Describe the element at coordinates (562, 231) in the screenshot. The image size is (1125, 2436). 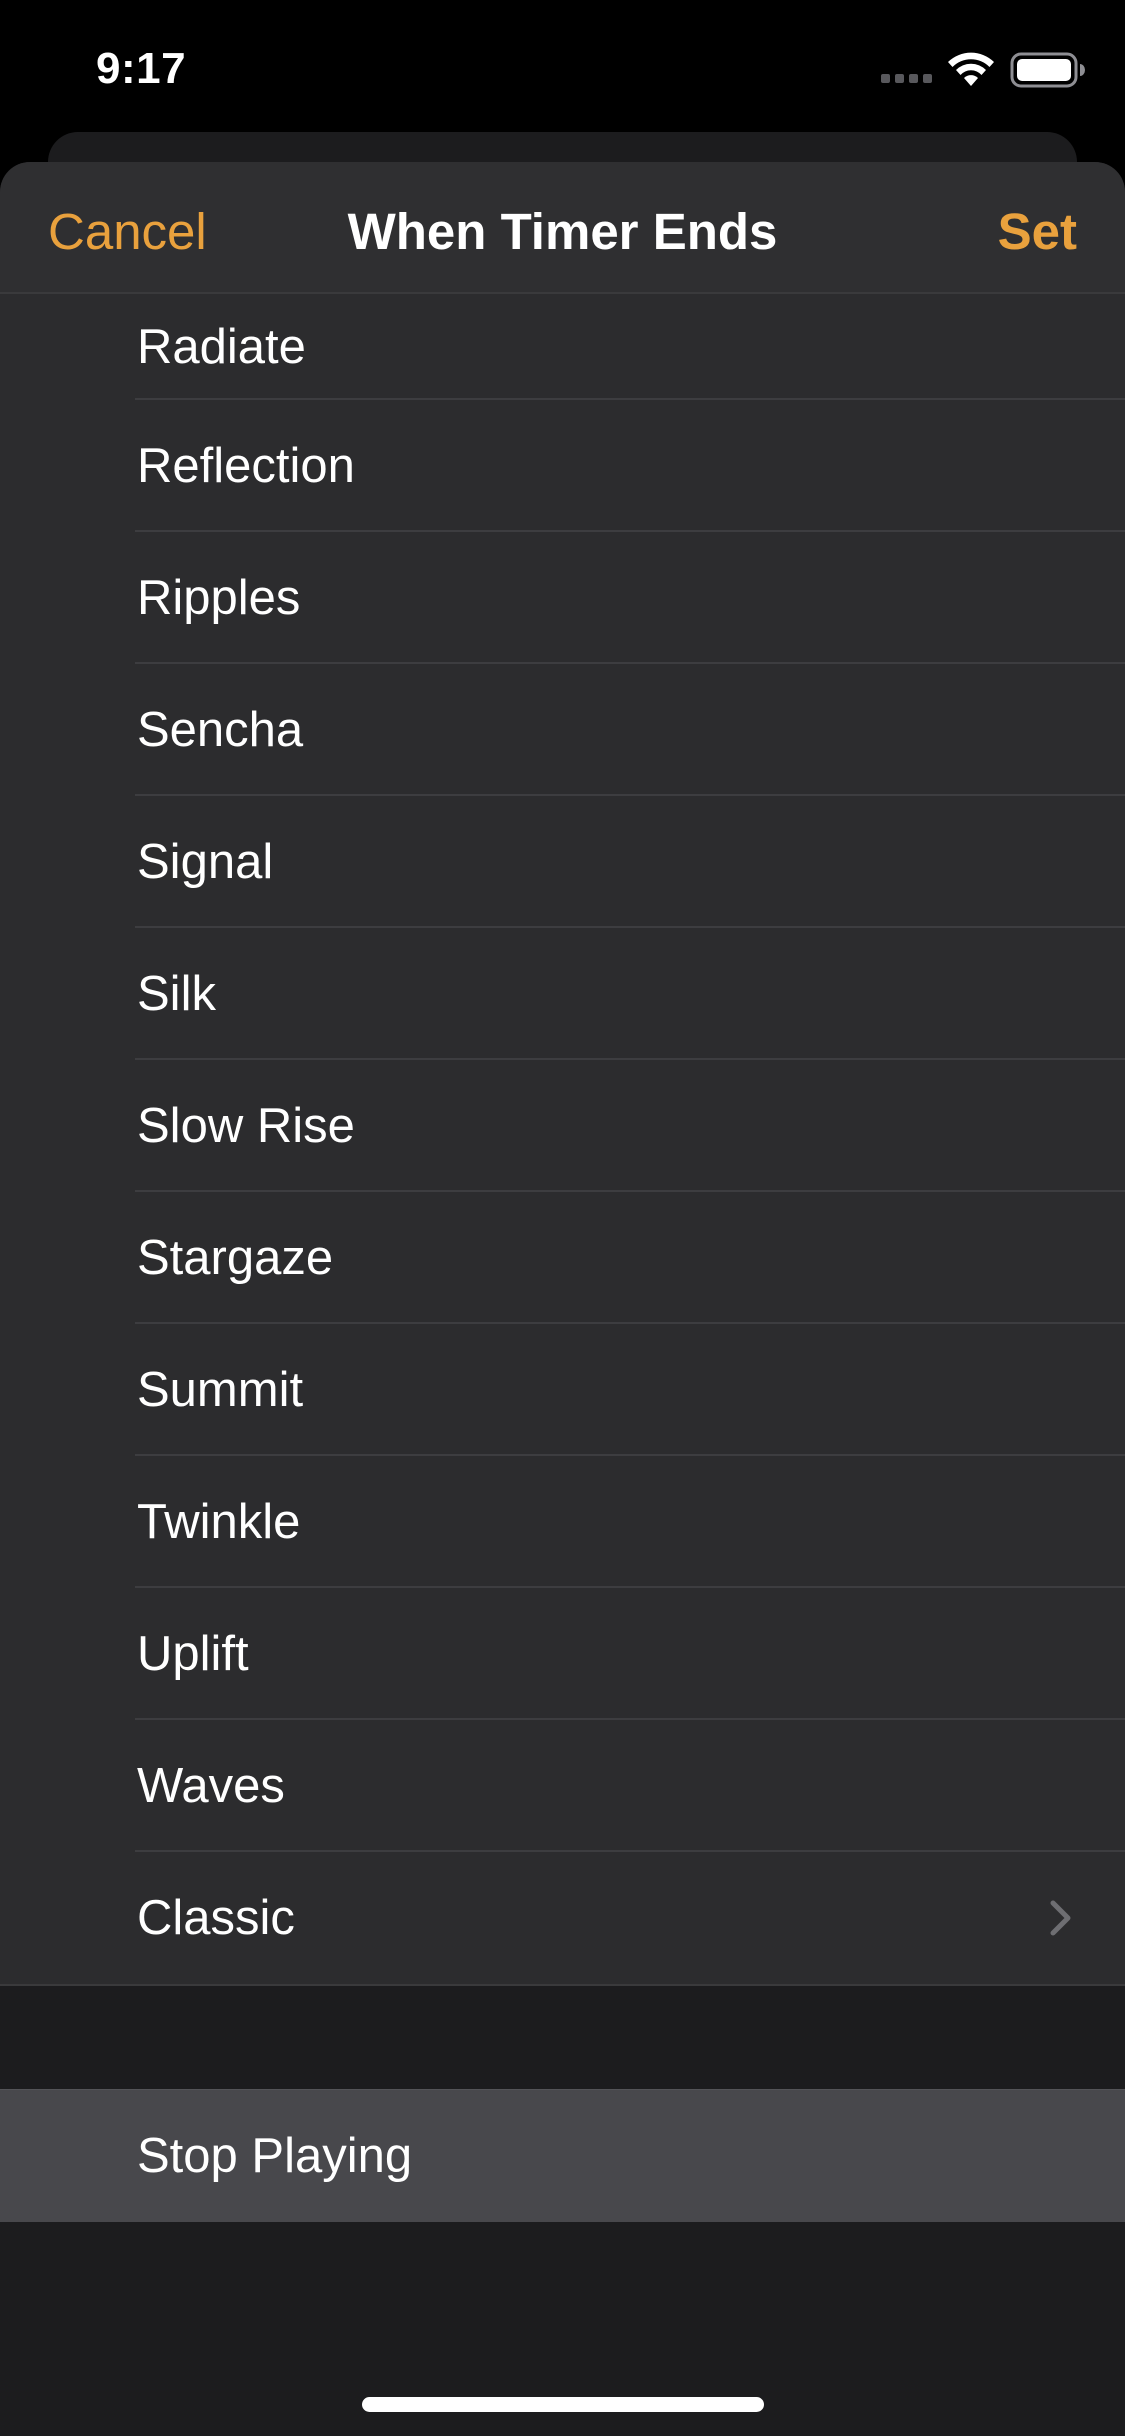
I see `page-title: When Timer Ends` at that location.